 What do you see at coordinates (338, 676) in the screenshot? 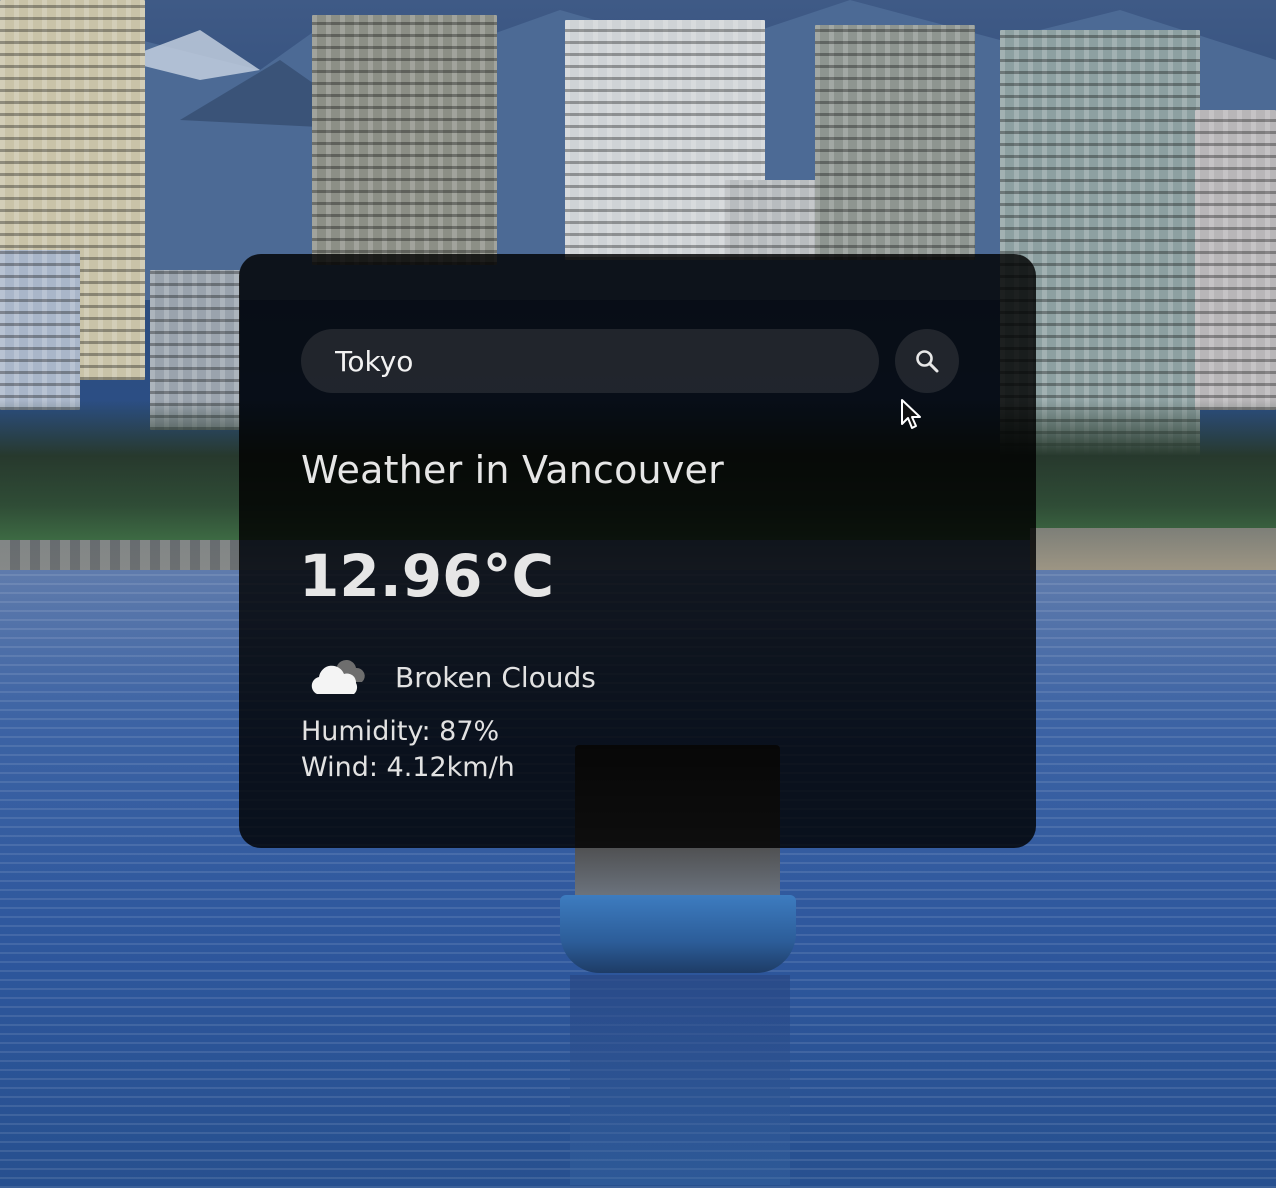
I see `broken-clouds-icon` at bounding box center [338, 676].